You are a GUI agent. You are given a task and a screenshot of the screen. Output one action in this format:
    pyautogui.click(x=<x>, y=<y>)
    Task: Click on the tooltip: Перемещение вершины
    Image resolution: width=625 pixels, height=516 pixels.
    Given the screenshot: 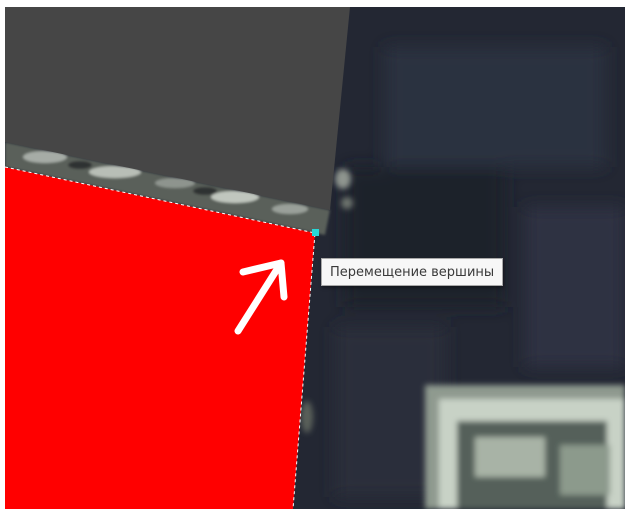 What is the action you would take?
    pyautogui.click(x=412, y=272)
    